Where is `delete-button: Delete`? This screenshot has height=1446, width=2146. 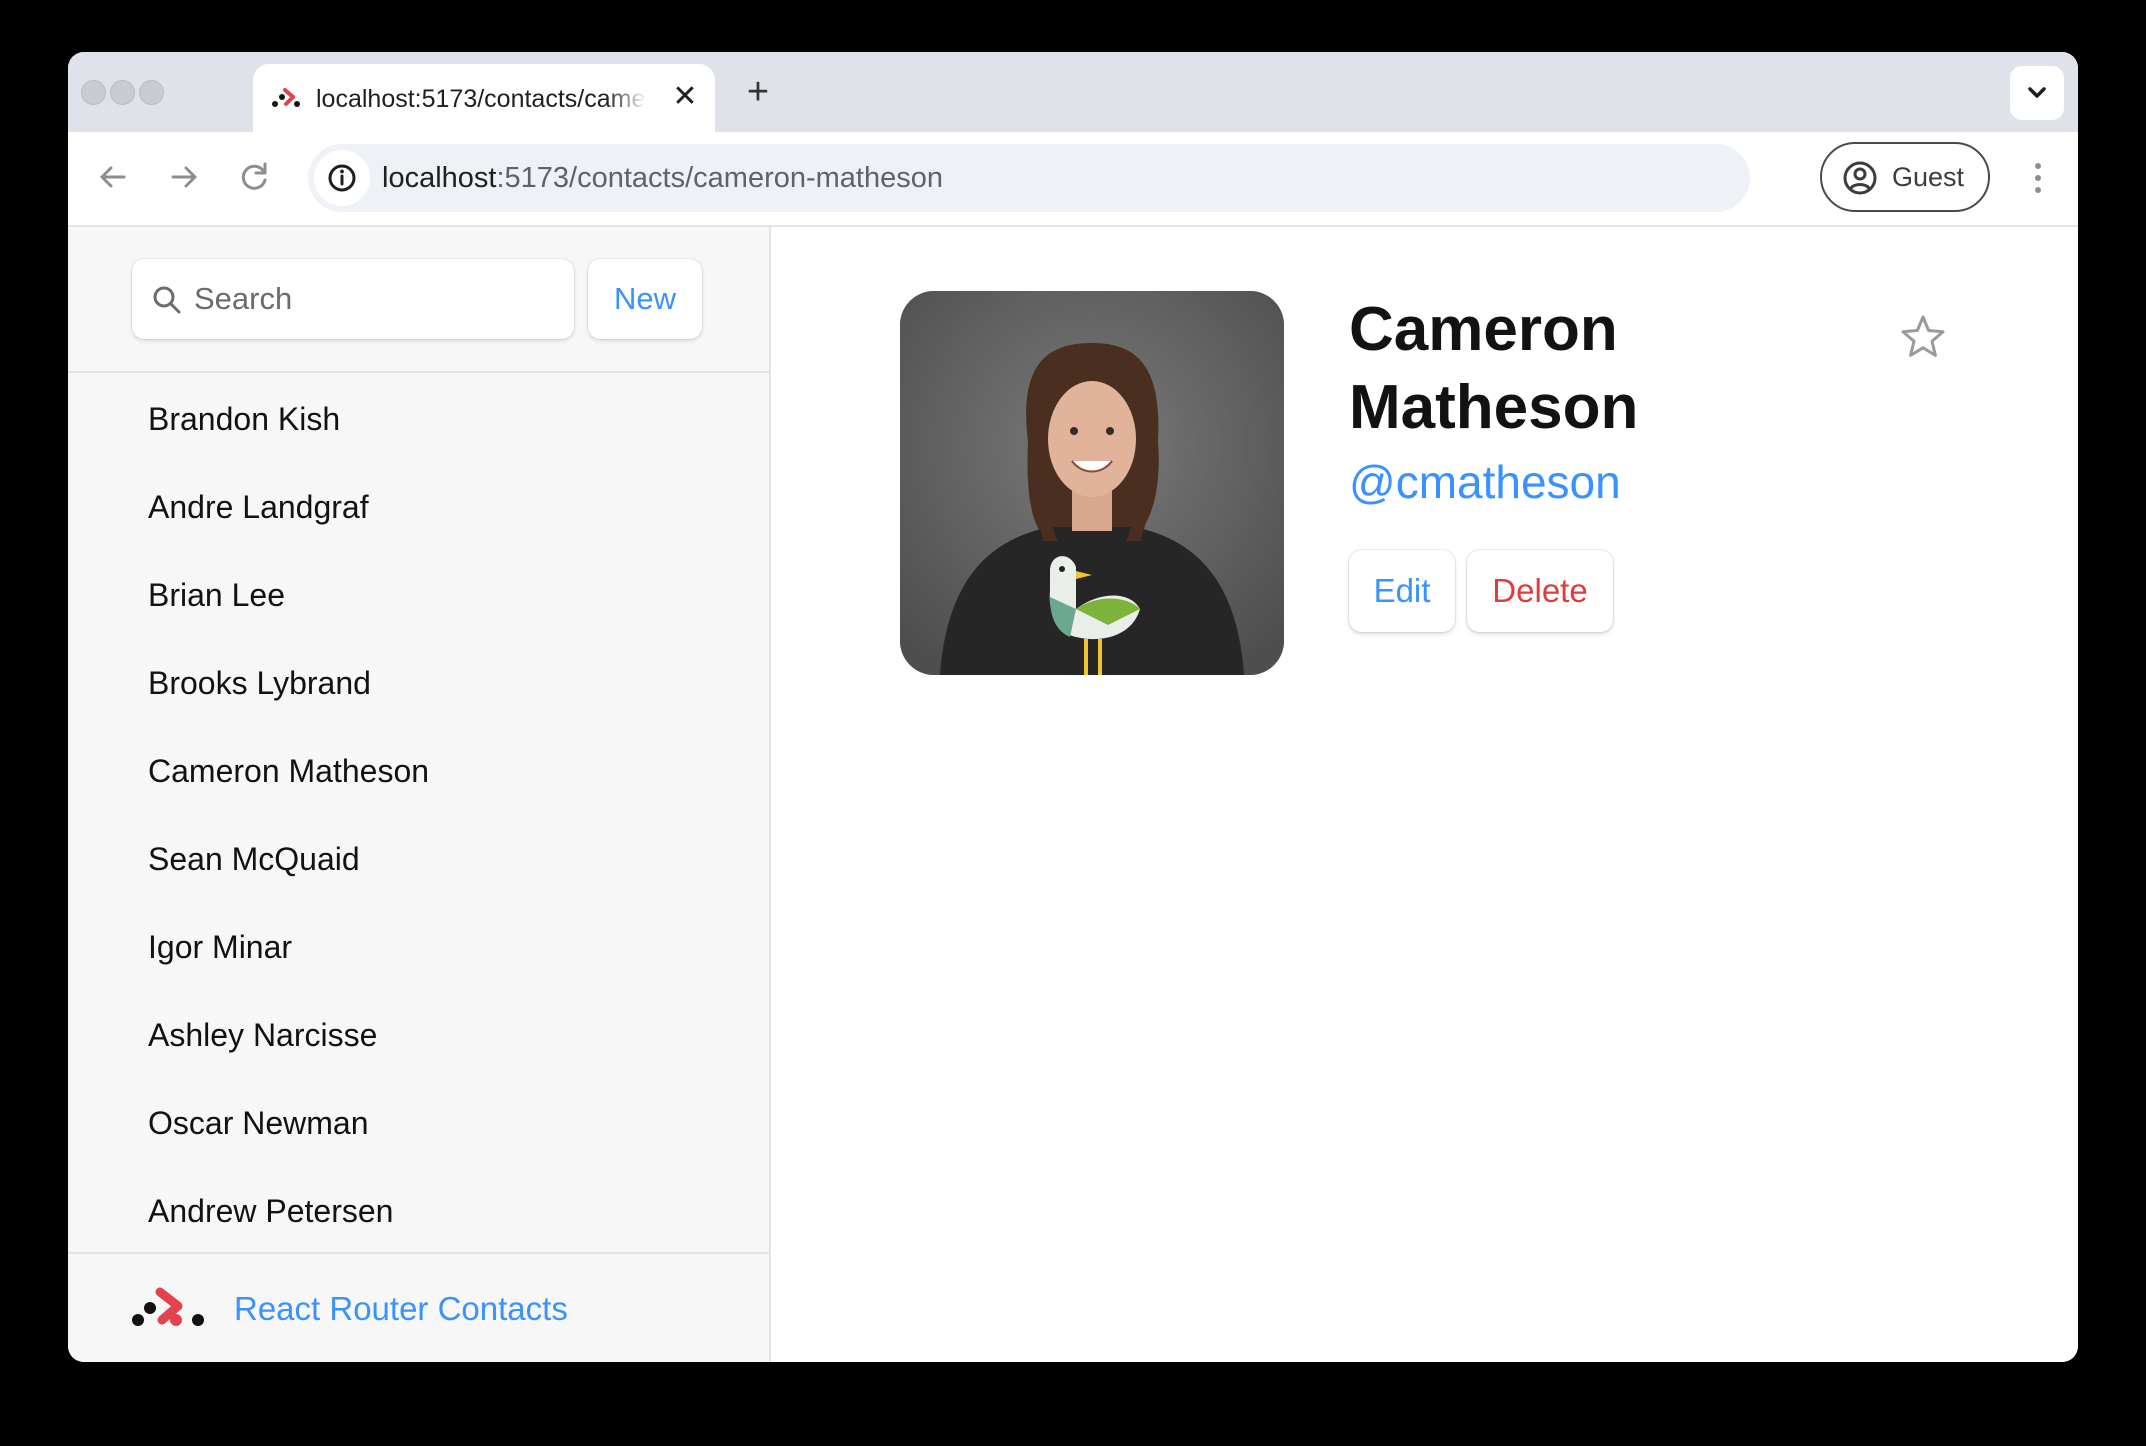
delete-button: Delete is located at coordinates (1540, 591).